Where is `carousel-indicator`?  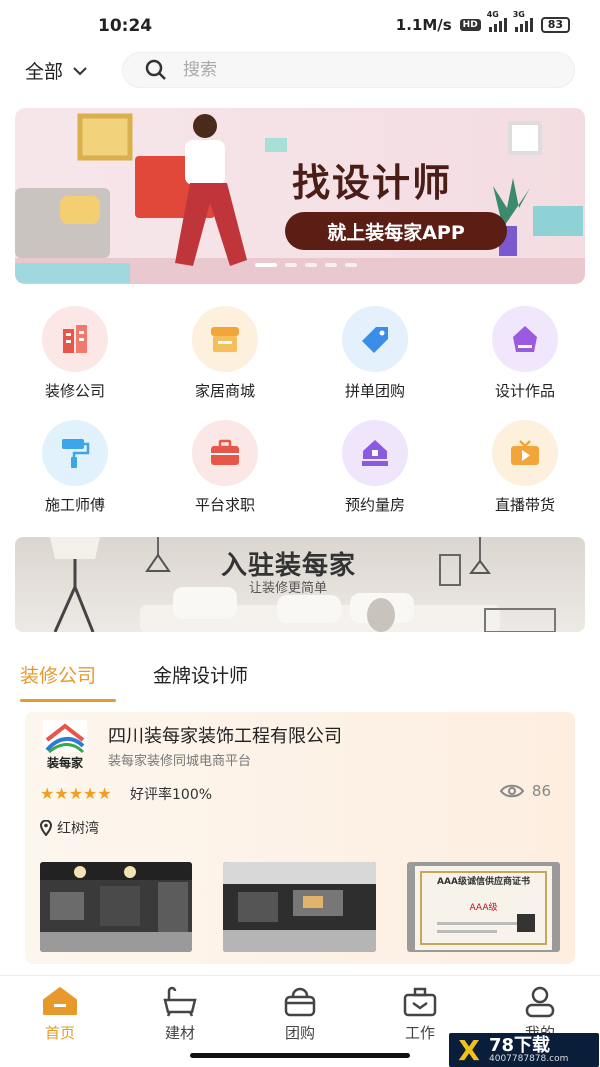
carousel-indicator is located at coordinates (306, 265).